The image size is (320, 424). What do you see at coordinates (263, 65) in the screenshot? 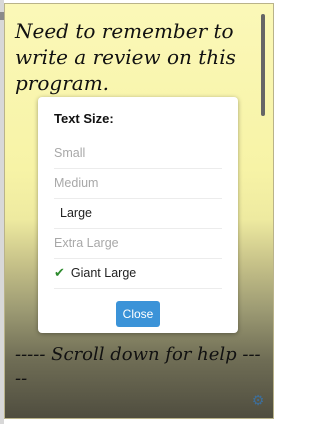
I see `scrollbar-thumb` at bounding box center [263, 65].